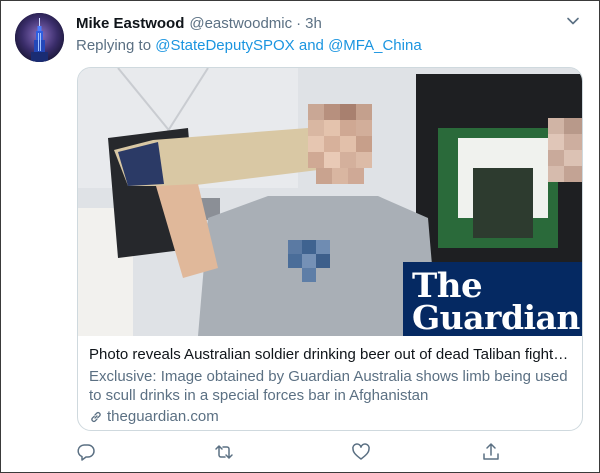 The image size is (600, 473). I want to click on retweet-icon, so click(224, 452).